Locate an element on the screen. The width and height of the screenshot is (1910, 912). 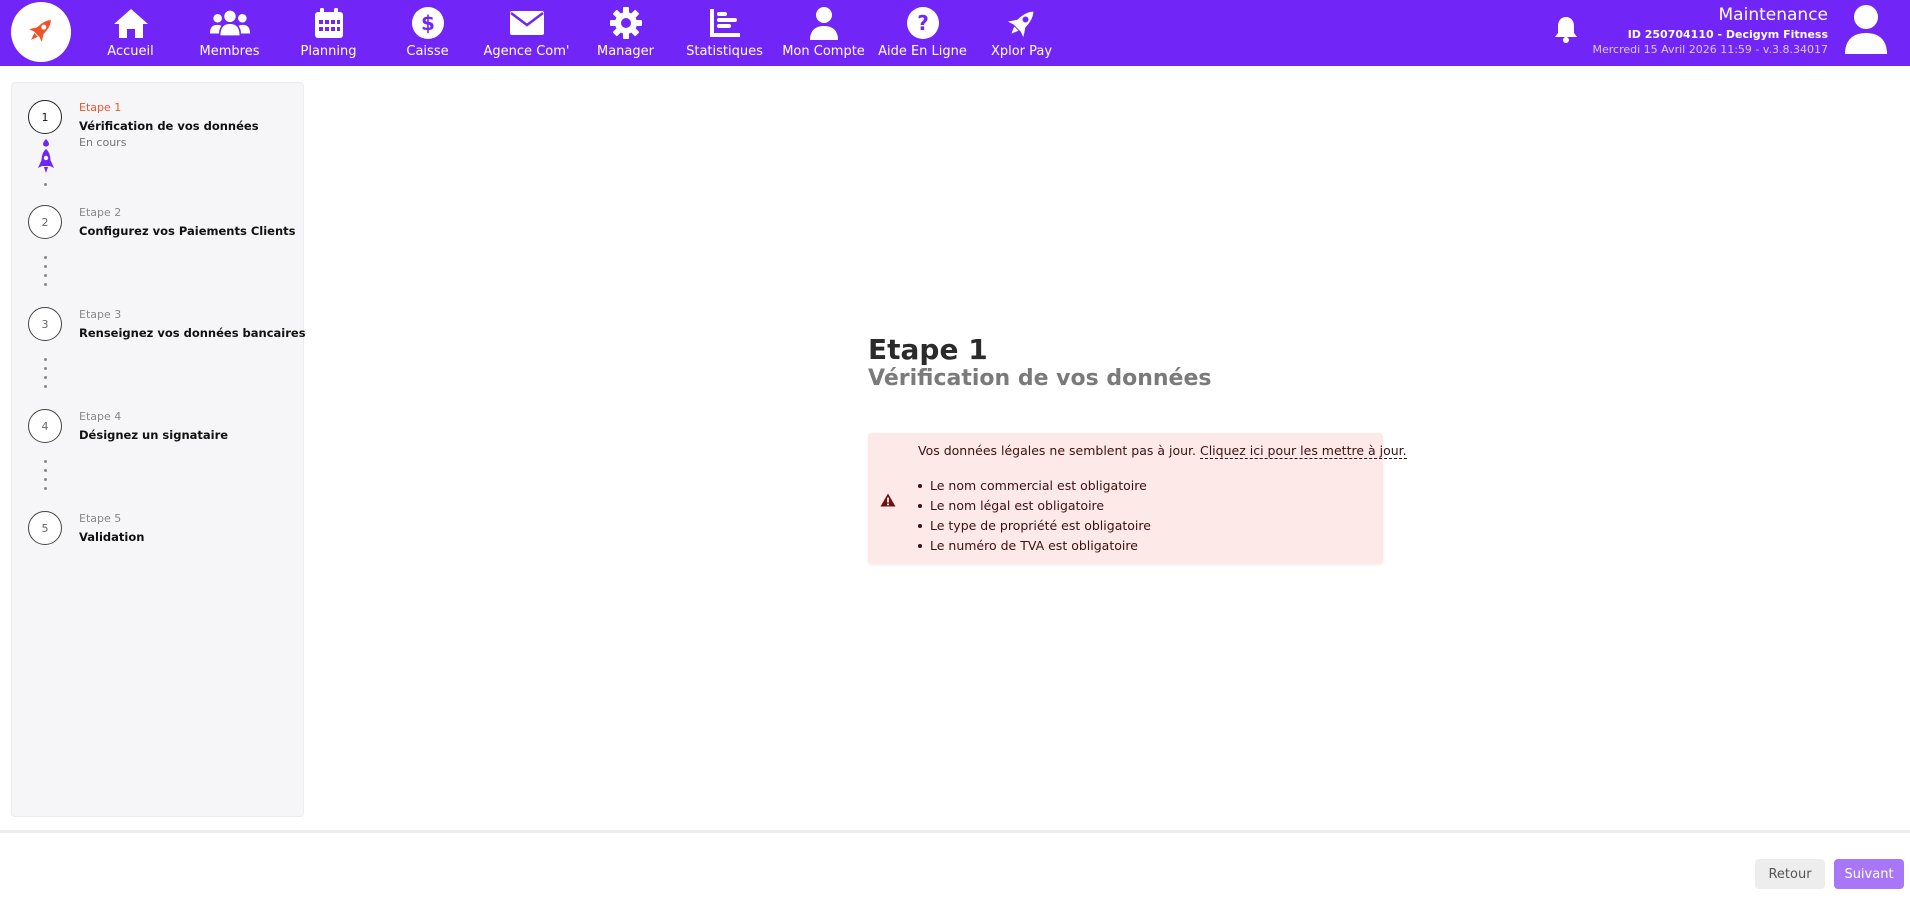
nav-label: Manager is located at coordinates (625, 51).